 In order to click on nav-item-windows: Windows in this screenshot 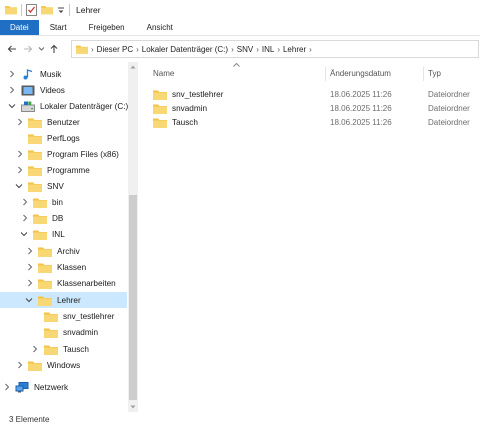, I will do `click(64, 365)`.